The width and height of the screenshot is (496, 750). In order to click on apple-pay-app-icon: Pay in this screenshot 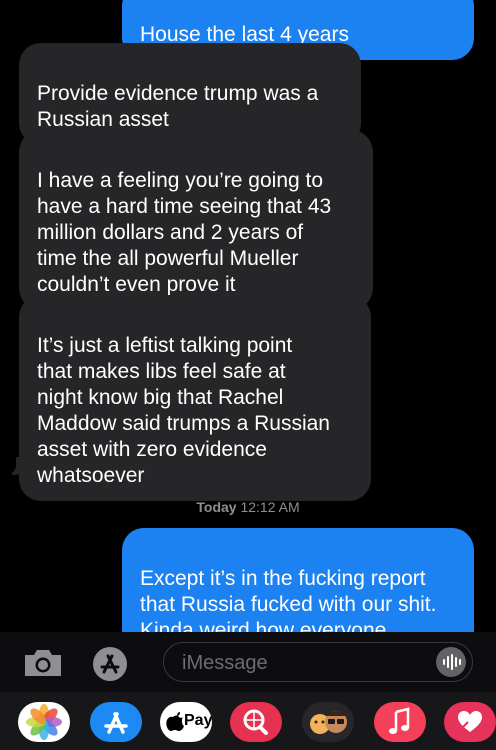, I will do `click(186, 722)`.